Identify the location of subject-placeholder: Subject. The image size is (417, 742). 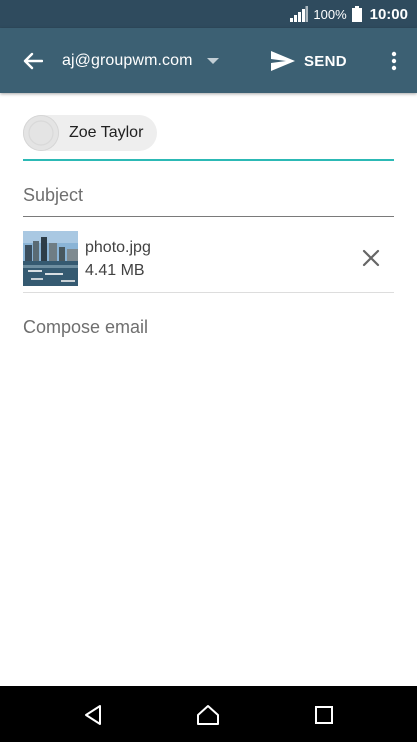
(53, 195).